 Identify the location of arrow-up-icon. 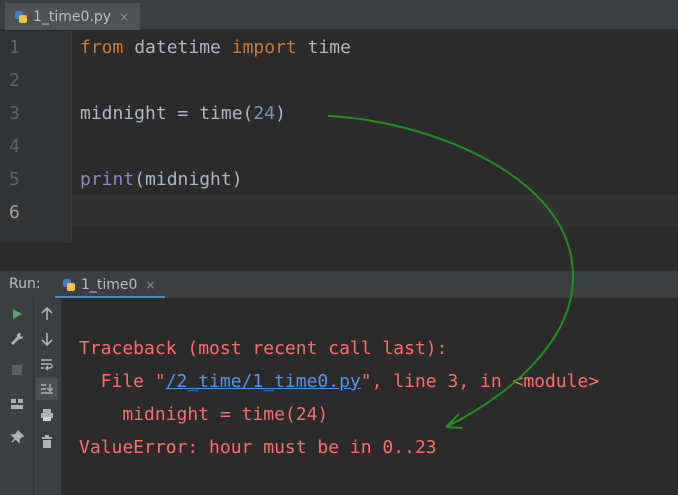
(47, 314).